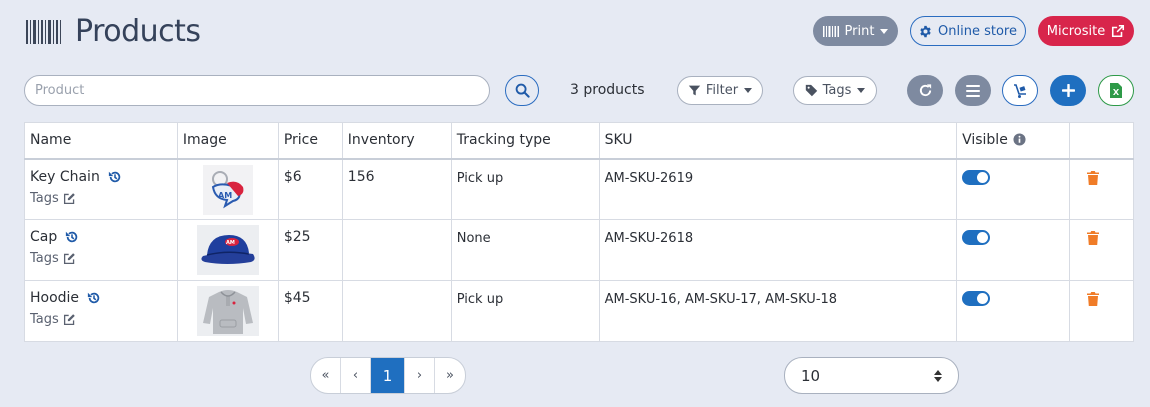  I want to click on per-page-select: 10, so click(871, 375).